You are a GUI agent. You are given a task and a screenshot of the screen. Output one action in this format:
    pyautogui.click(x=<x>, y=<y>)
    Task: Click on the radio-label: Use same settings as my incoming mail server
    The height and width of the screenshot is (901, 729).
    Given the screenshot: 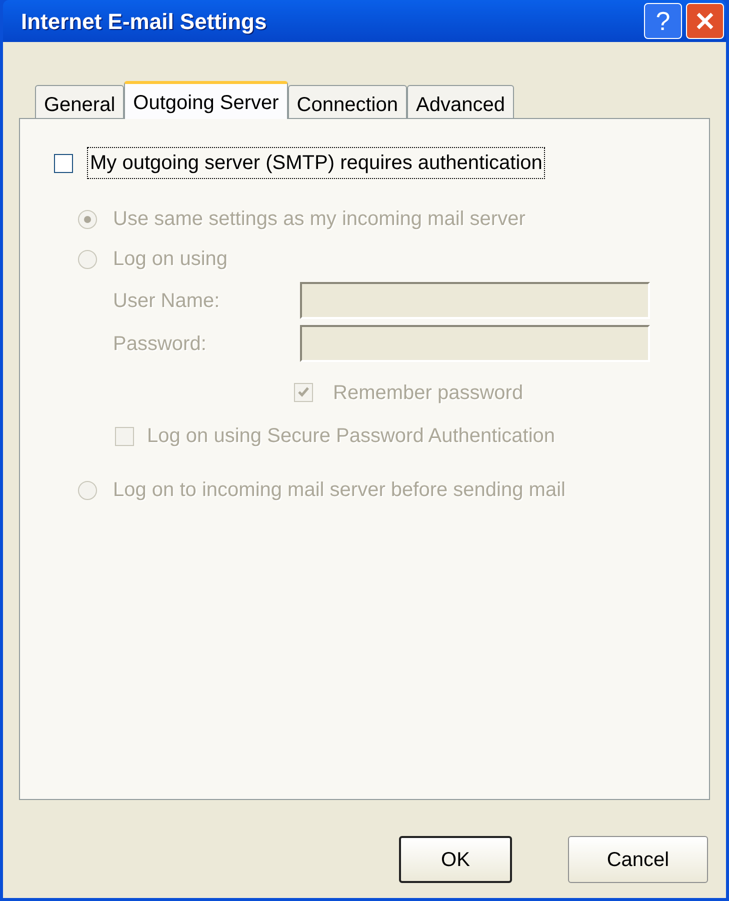 What is the action you would take?
    pyautogui.click(x=319, y=219)
    